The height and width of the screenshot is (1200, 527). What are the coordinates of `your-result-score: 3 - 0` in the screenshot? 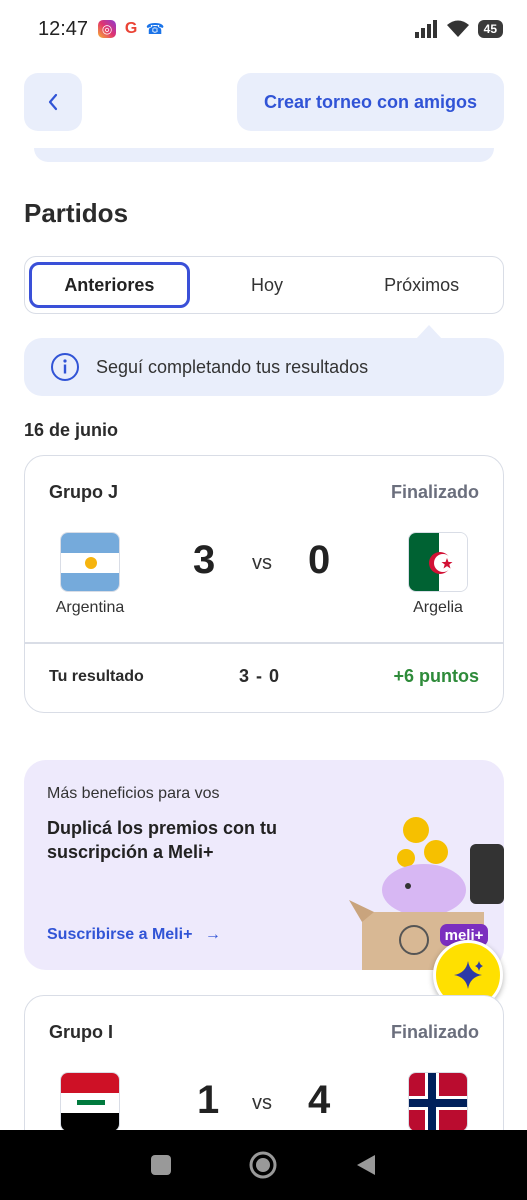 It's located at (260, 676).